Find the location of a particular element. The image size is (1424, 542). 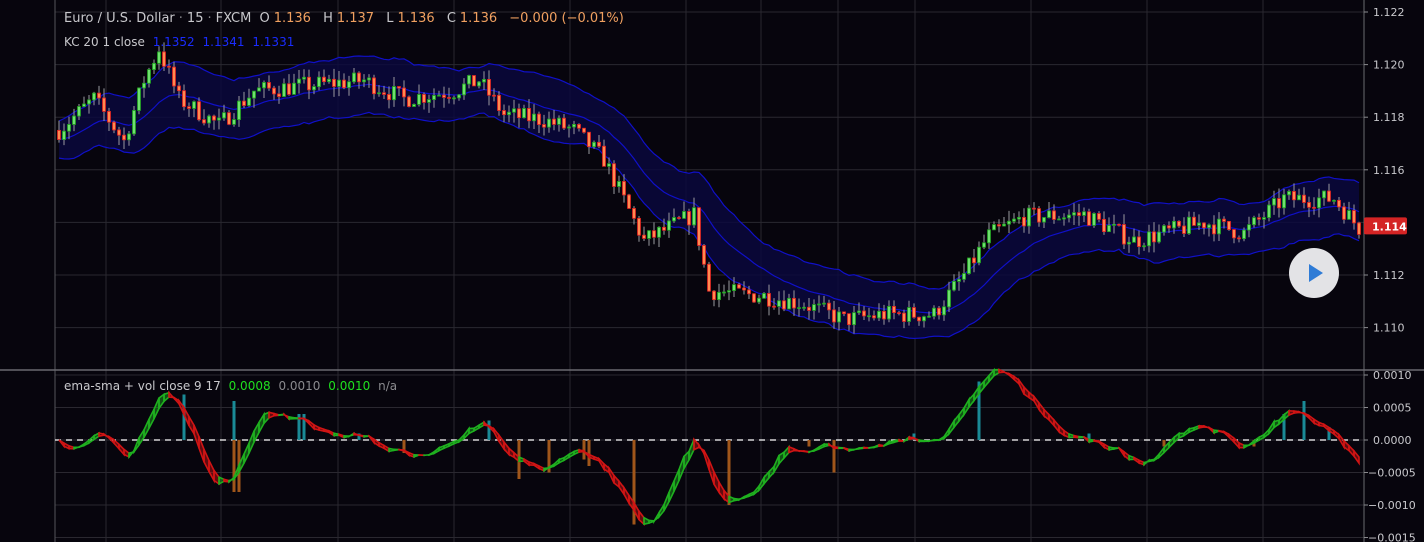

interval: 15 is located at coordinates (195, 18).